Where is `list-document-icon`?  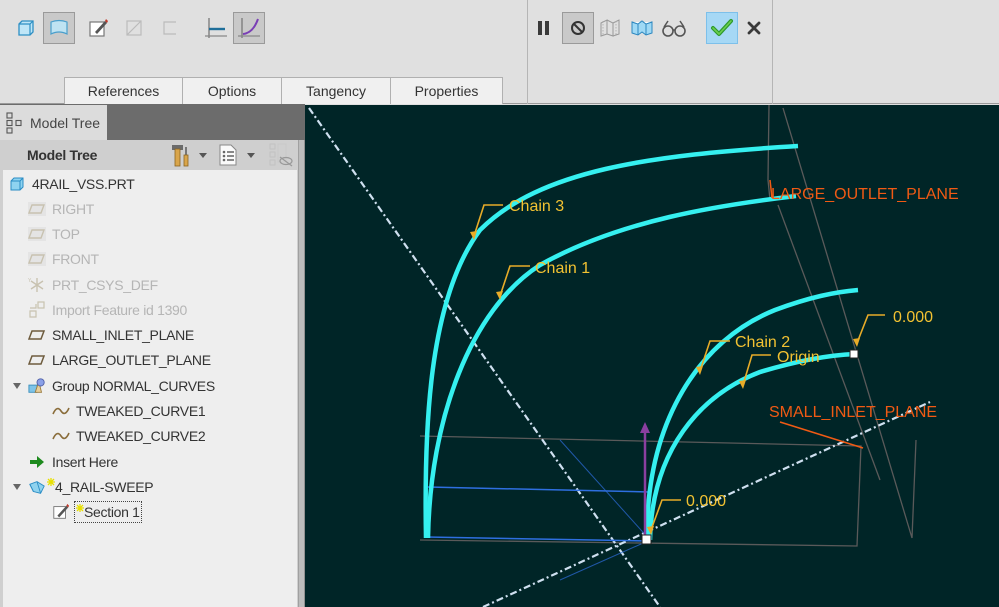 list-document-icon is located at coordinates (228, 155).